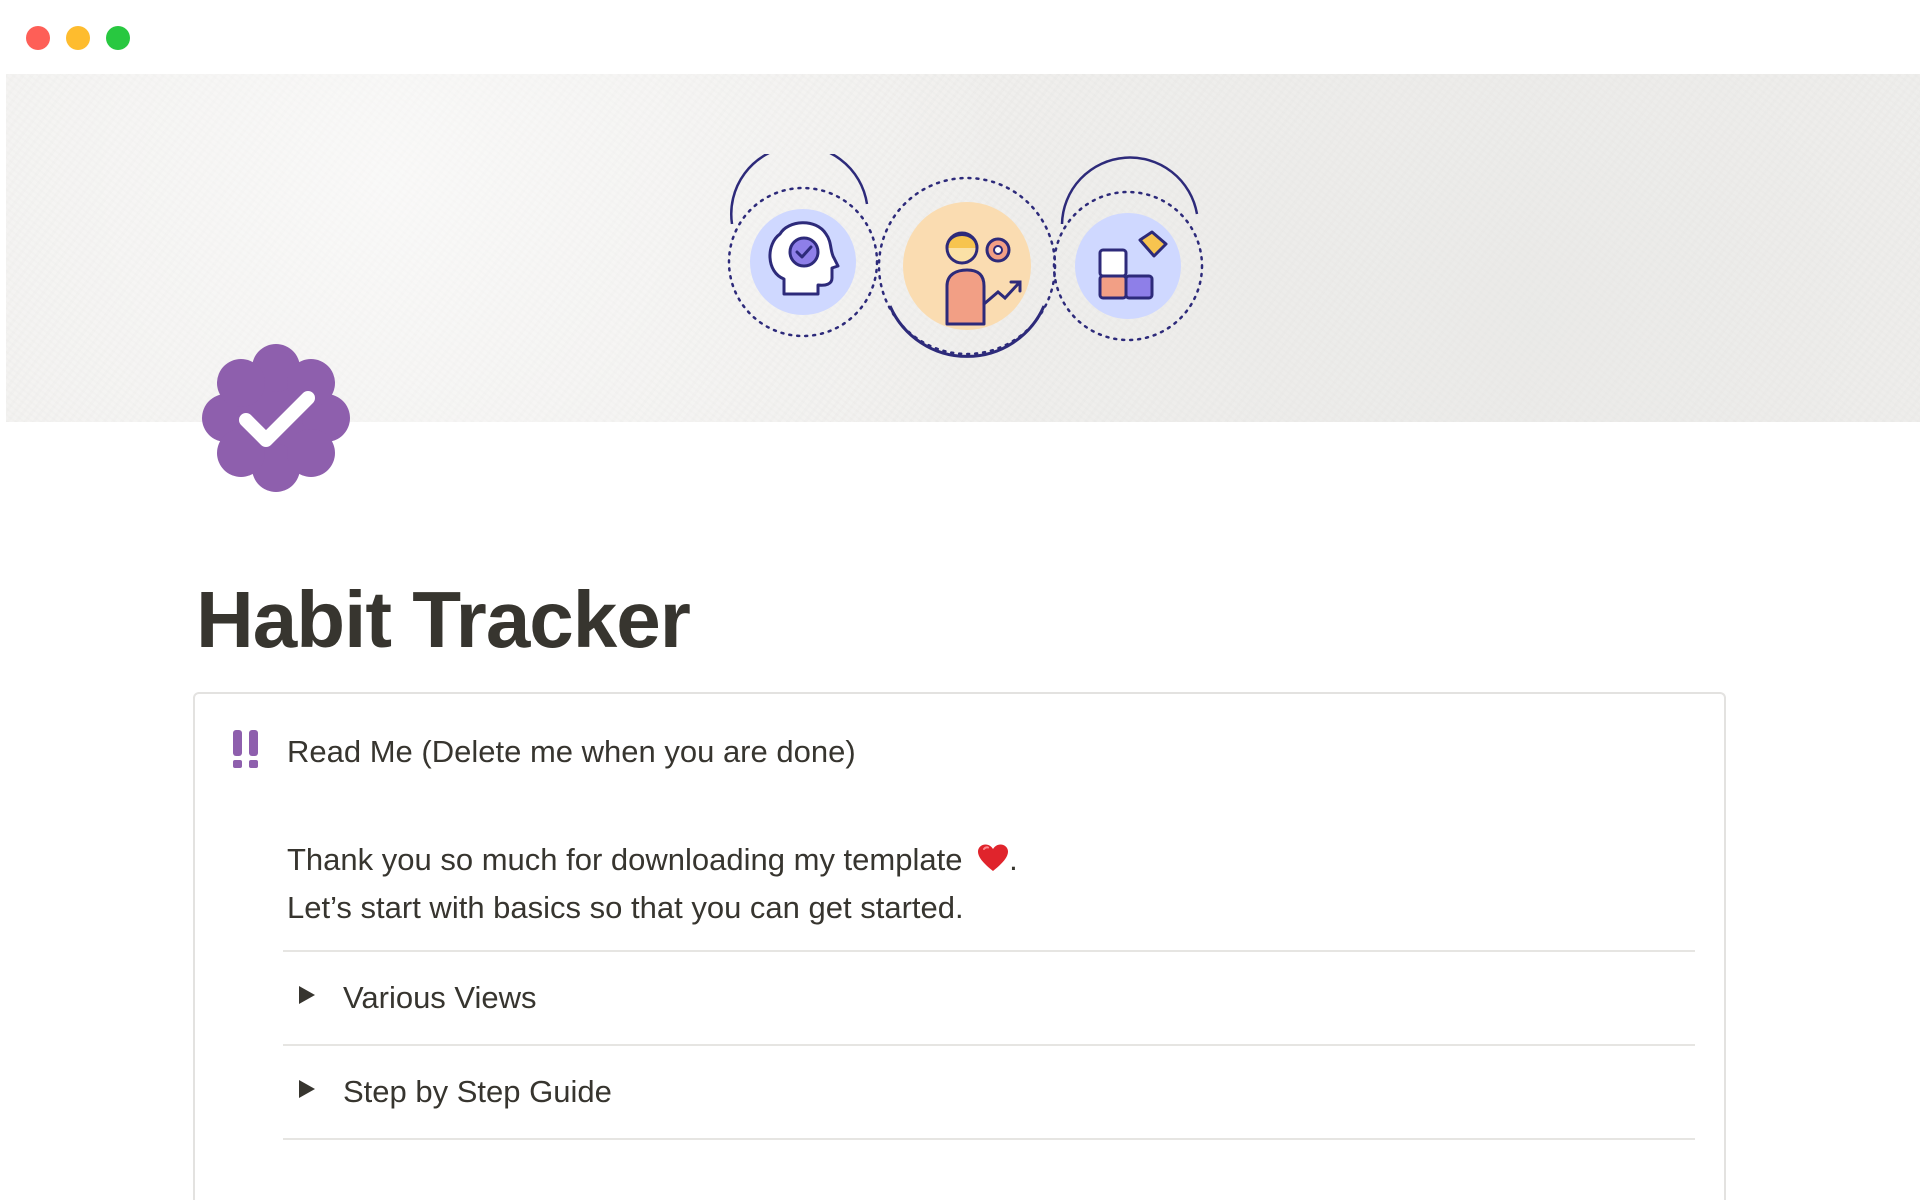 Image resolution: width=1920 pixels, height=1200 pixels. What do you see at coordinates (1013, 859) in the screenshot?
I see `line-1-period: .` at bounding box center [1013, 859].